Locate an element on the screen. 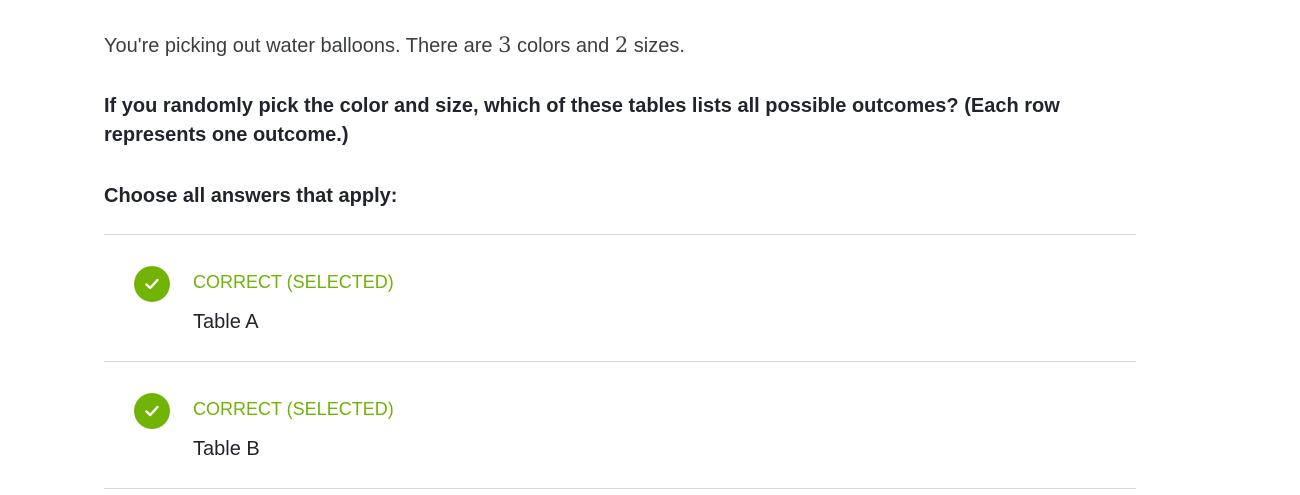 This screenshot has width=1300, height=495. sizes-count: 2 is located at coordinates (621, 45).